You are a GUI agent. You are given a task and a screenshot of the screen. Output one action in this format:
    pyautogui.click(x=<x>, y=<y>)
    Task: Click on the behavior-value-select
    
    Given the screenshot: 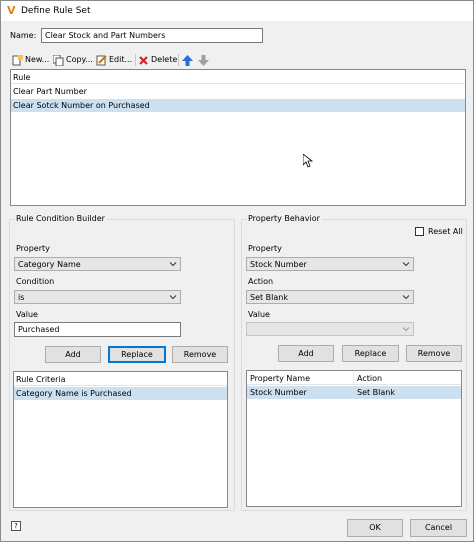 What is the action you would take?
    pyautogui.click(x=330, y=329)
    